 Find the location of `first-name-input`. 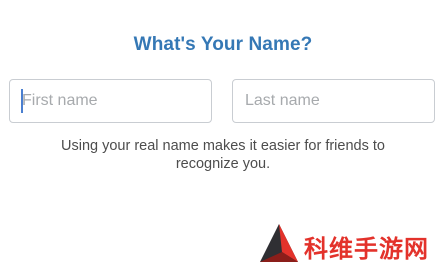

first-name-input is located at coordinates (110, 101).